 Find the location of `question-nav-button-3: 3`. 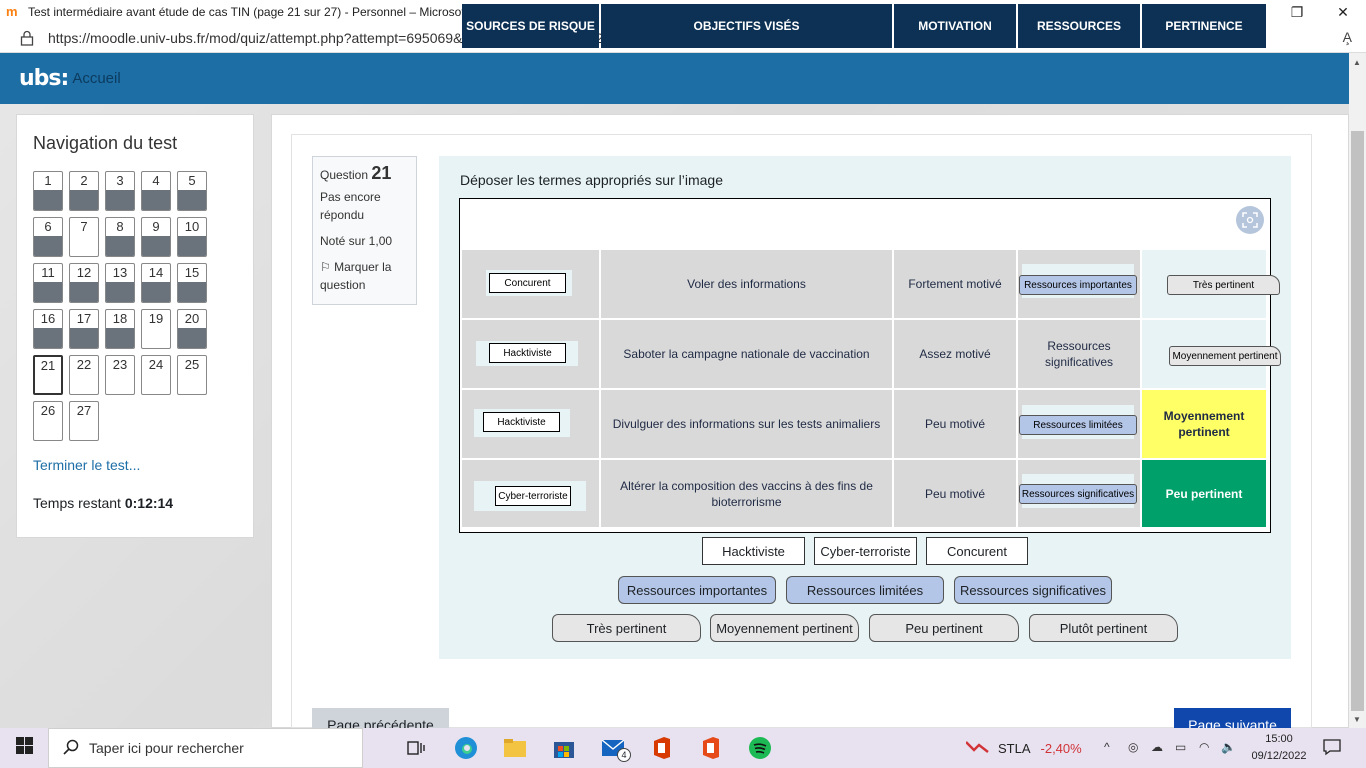

question-nav-button-3: 3 is located at coordinates (120, 191).